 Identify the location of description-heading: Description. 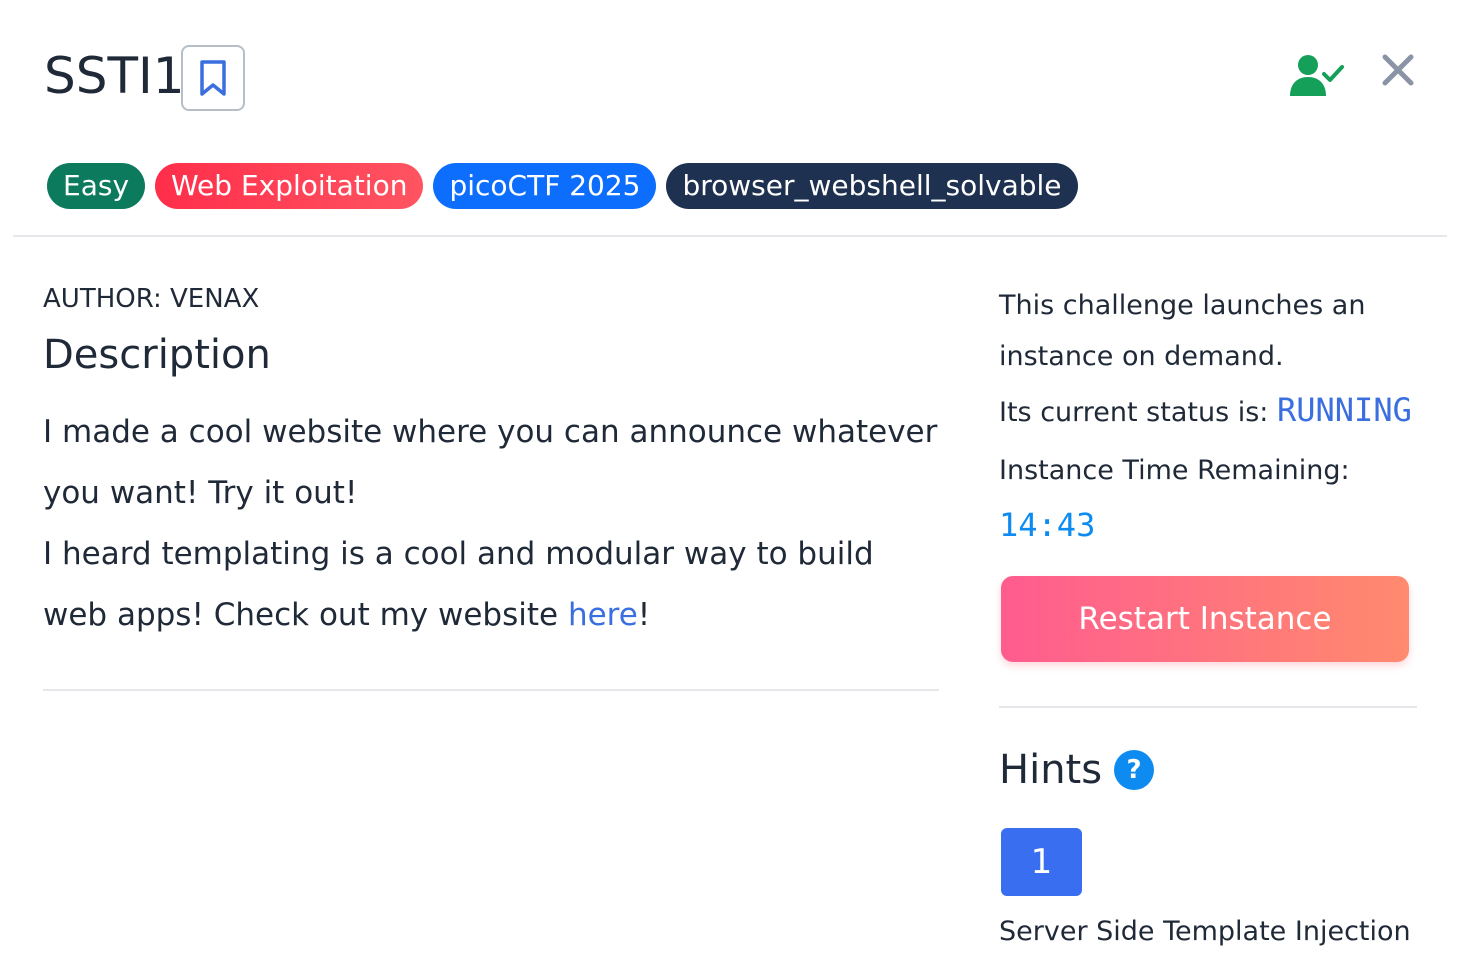
(157, 355).